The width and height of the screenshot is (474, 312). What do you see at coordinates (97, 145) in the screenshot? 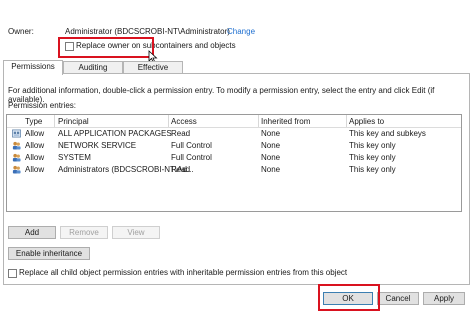
I see `row-principal: NETWORK SERVICE` at bounding box center [97, 145].